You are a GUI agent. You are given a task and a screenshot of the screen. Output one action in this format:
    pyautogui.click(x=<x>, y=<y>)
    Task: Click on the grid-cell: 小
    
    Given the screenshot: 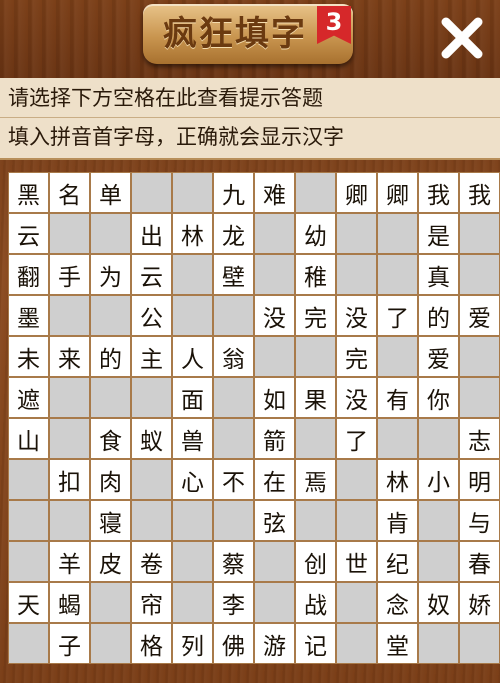 What is the action you would take?
    pyautogui.click(x=438, y=479)
    